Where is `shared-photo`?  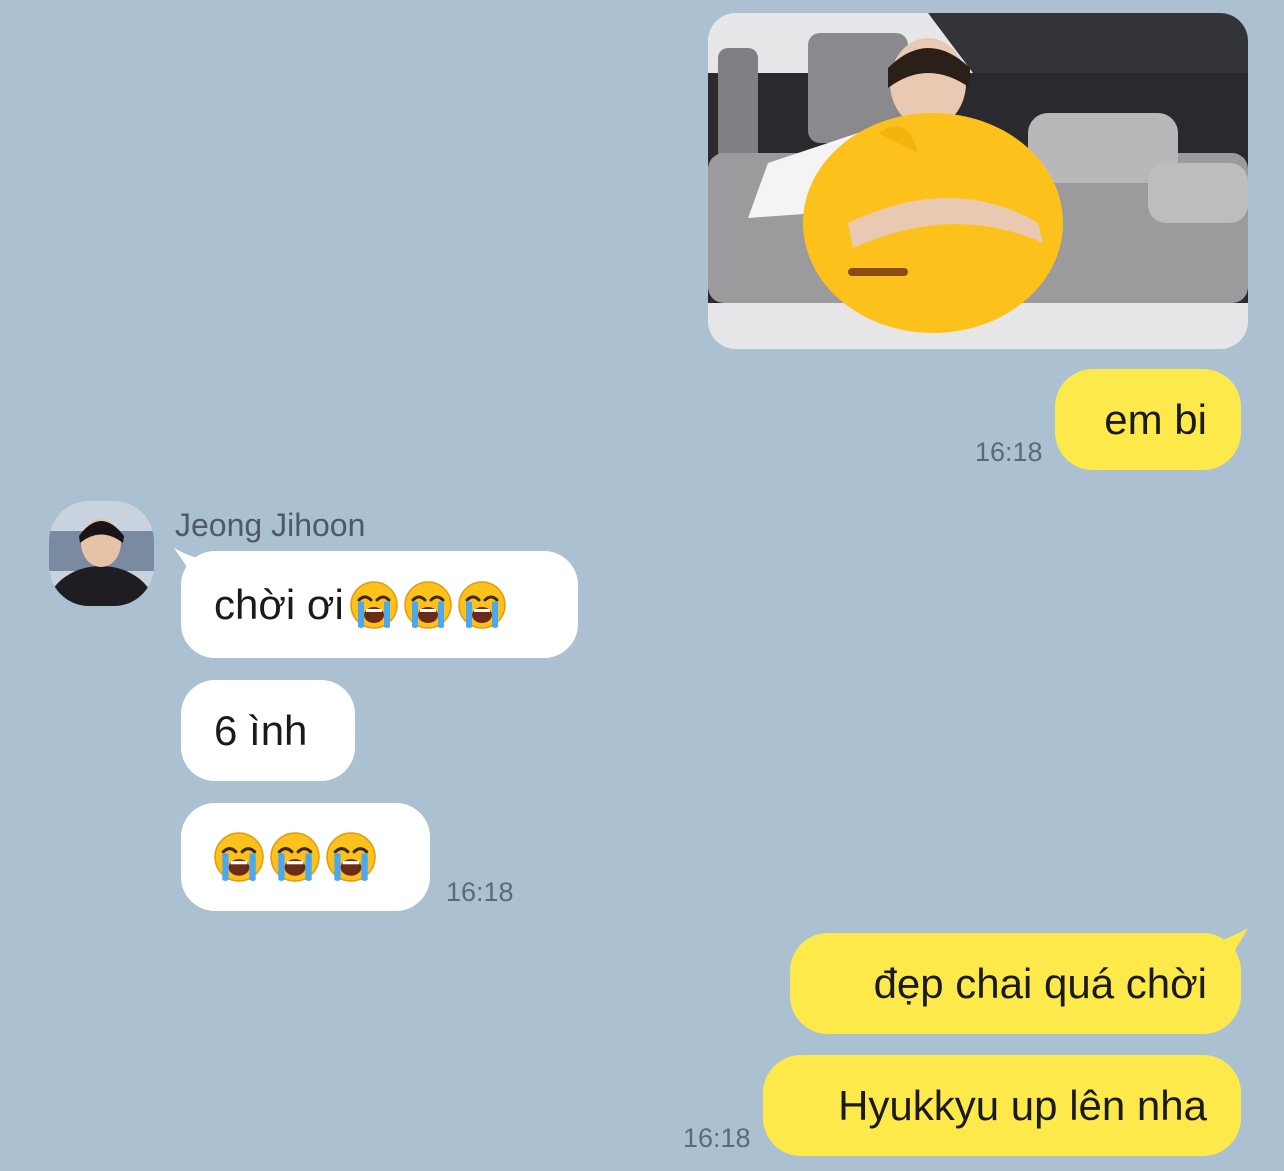
shared-photo is located at coordinates (978, 181).